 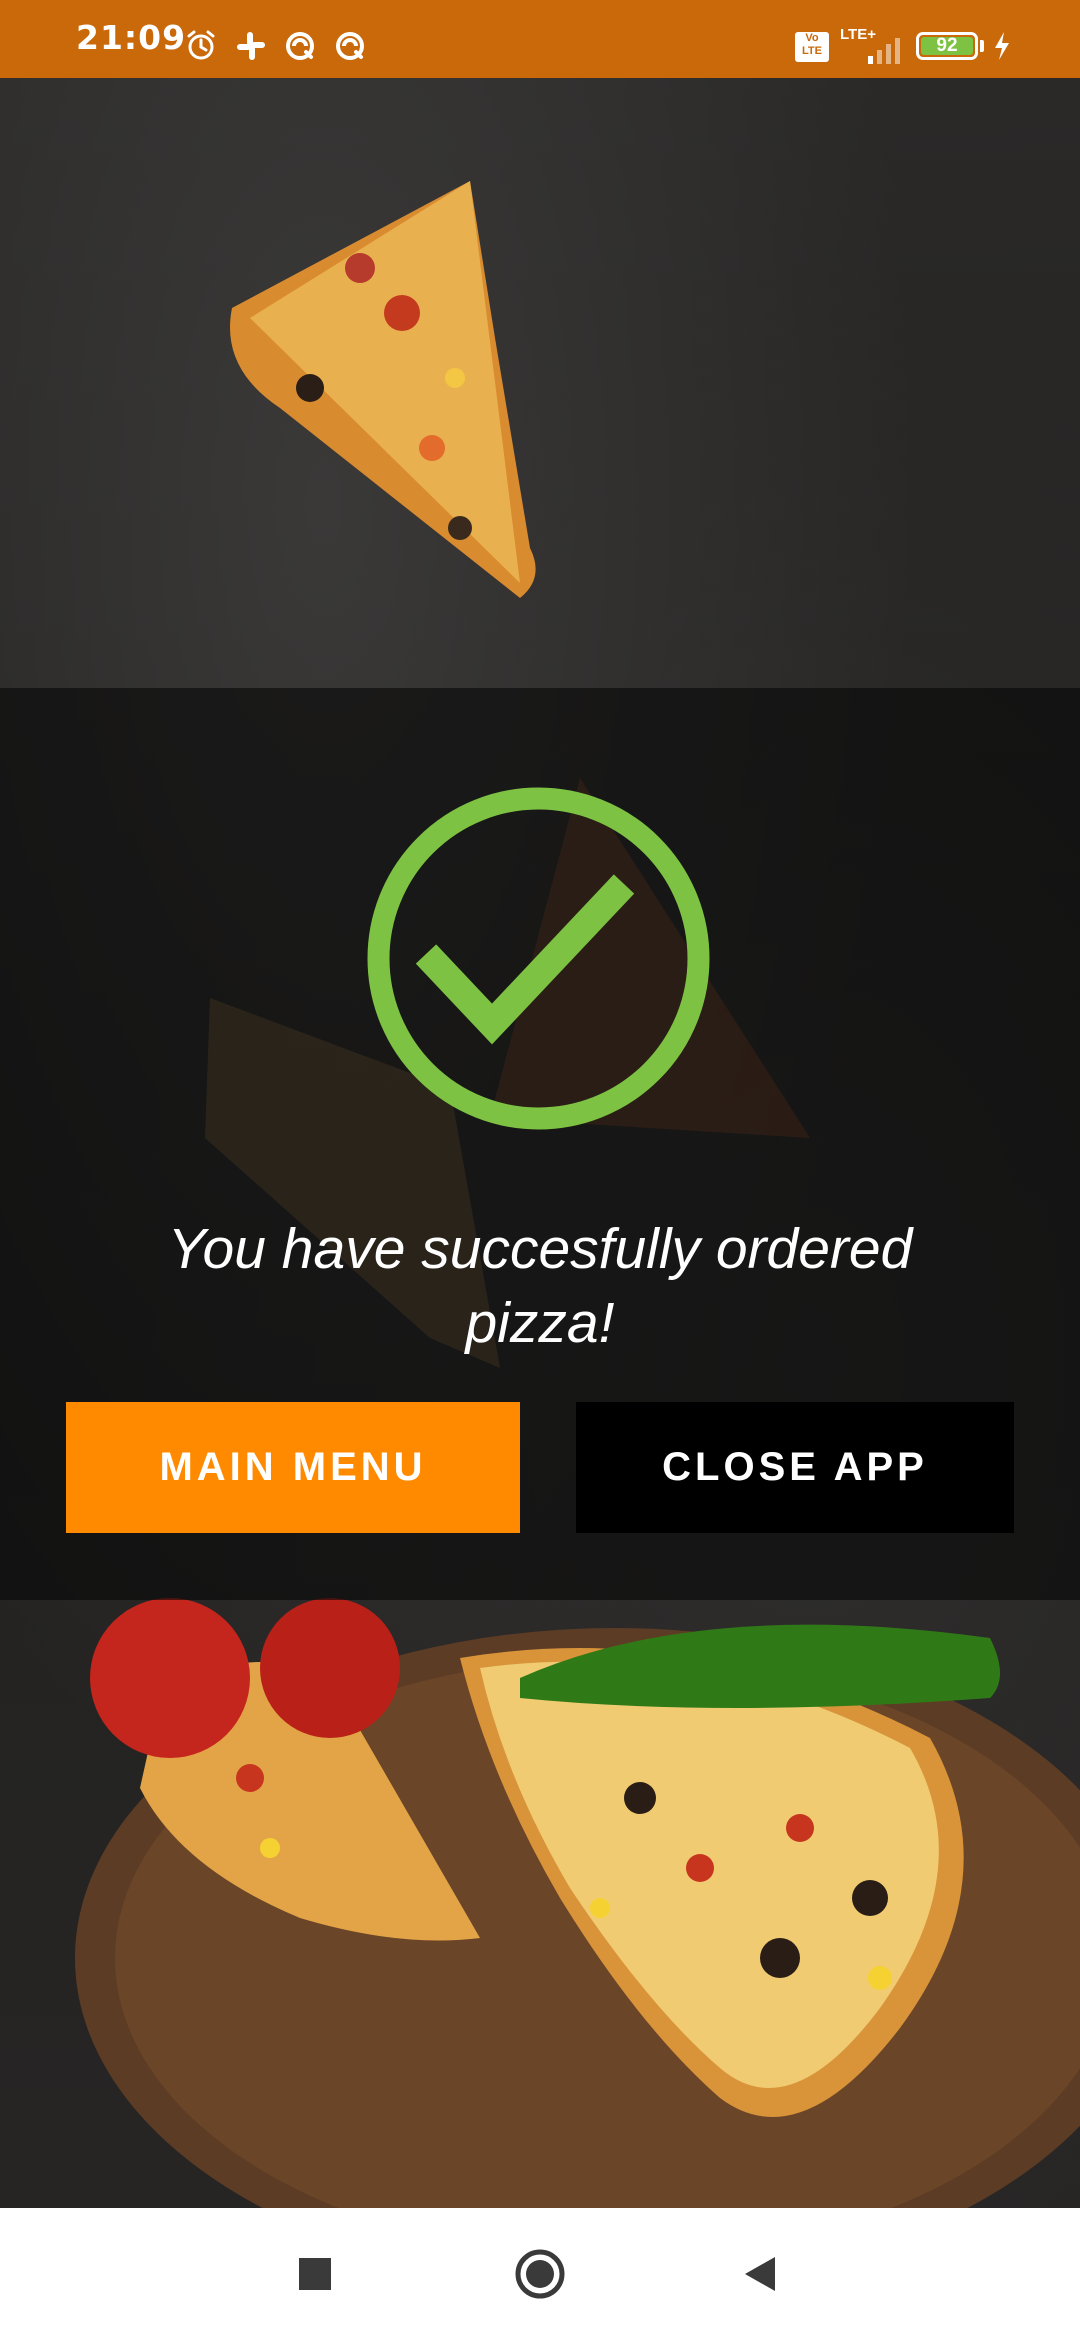 I want to click on status-time: 21:09, so click(x=131, y=37).